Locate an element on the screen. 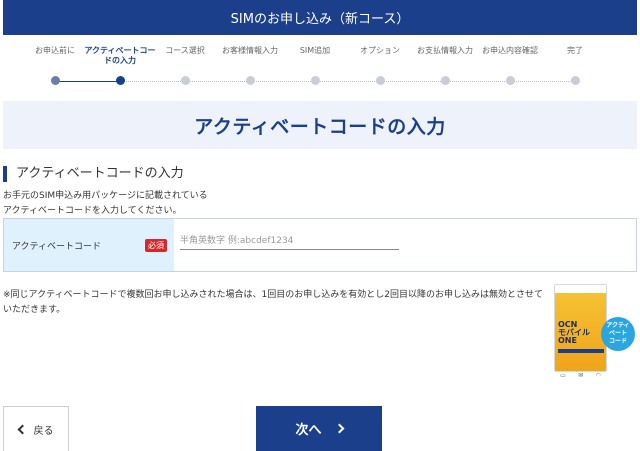  sim-package-image: OCN モバイル ONE ▭ ✉ ◠ アクティ ベート コード is located at coordinates (594, 334).